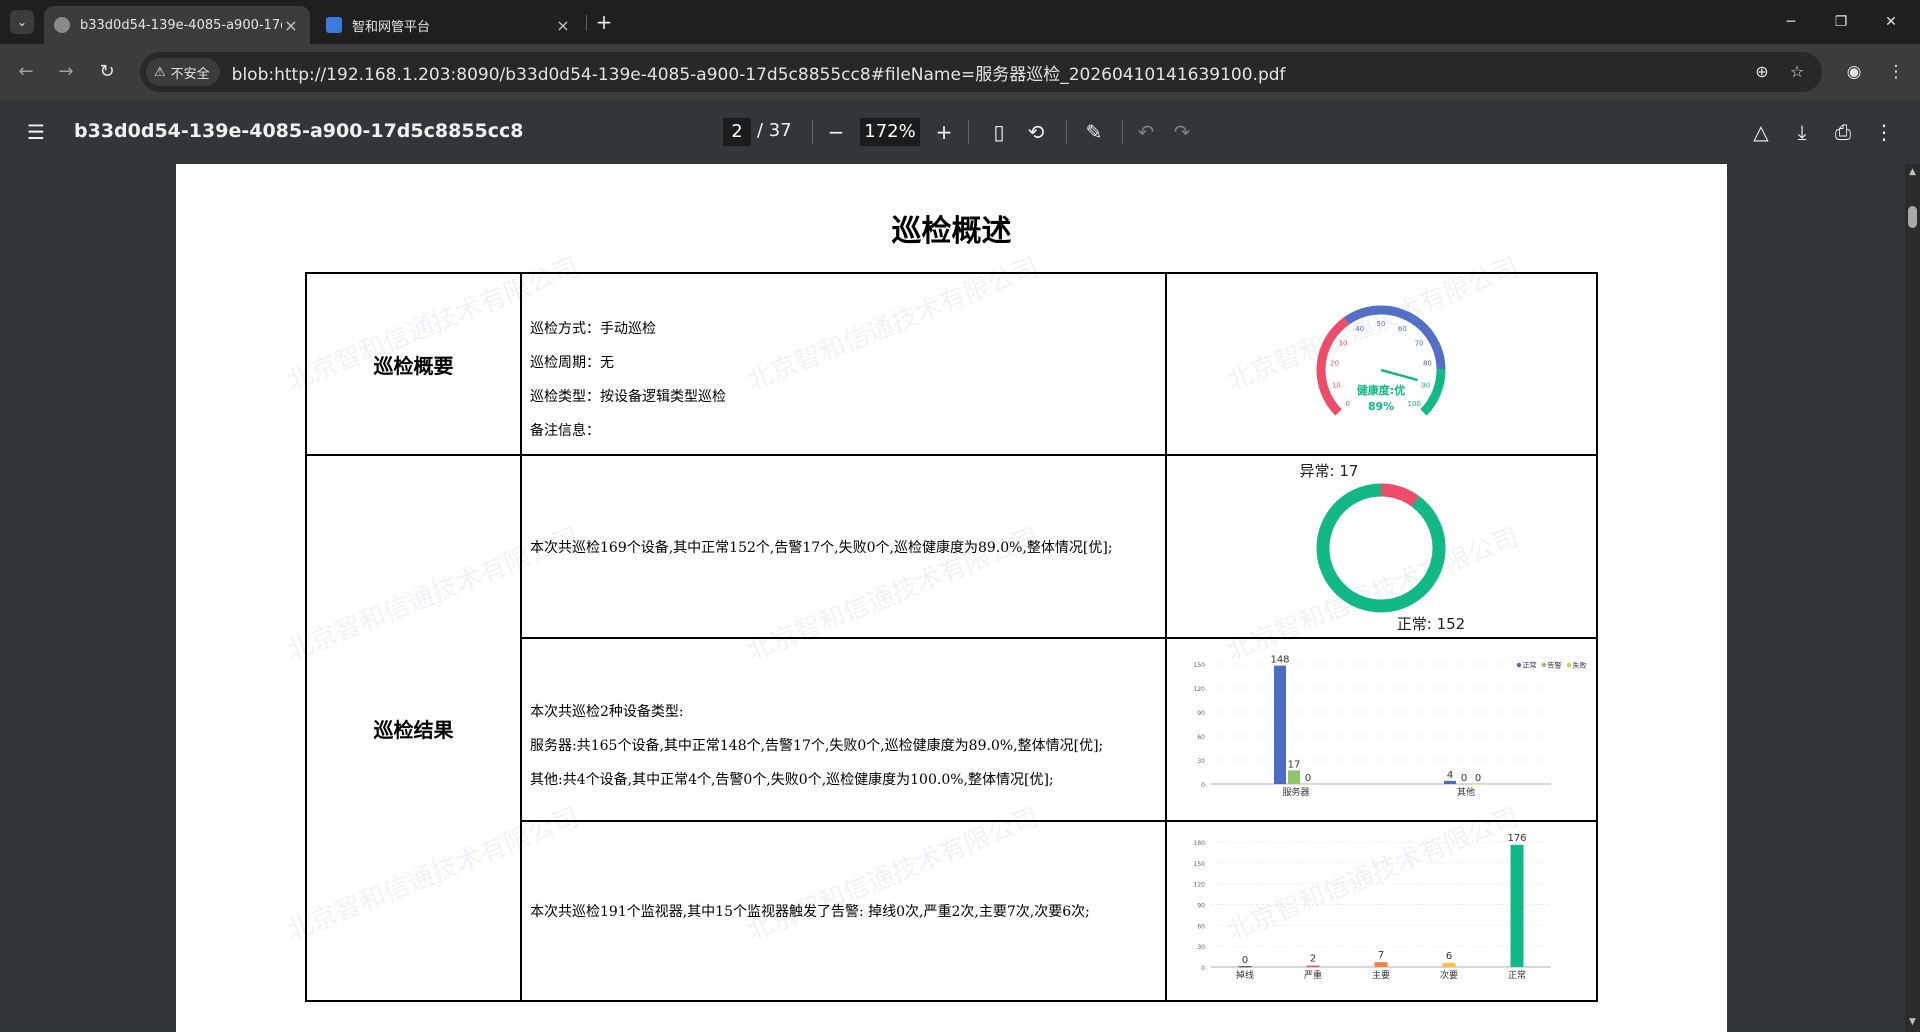 This screenshot has width=1920, height=1032. What do you see at coordinates (1912, 598) in the screenshot?
I see `vertical-scrollbar: ▲ ▼` at bounding box center [1912, 598].